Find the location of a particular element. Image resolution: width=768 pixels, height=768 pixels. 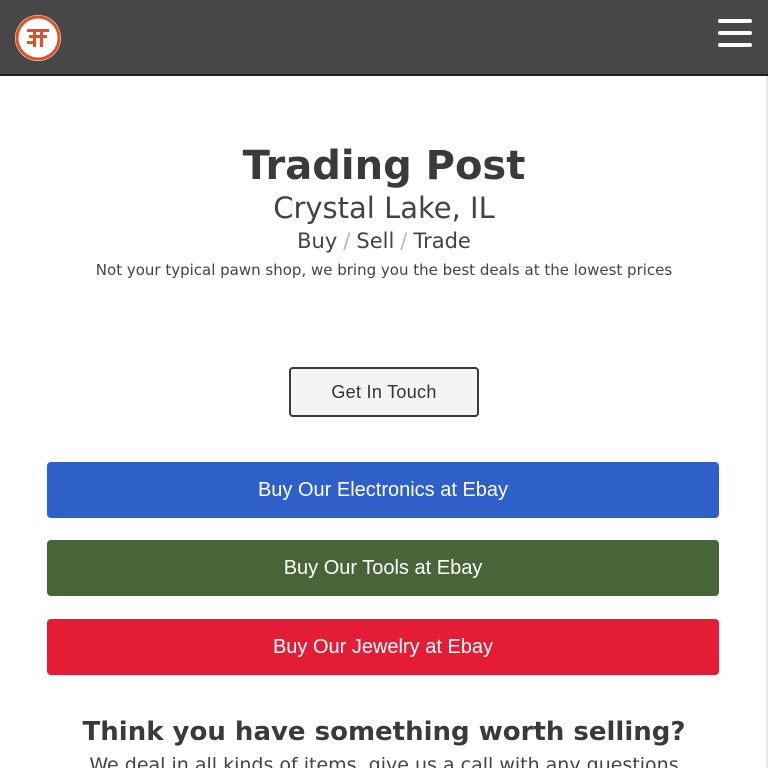

page-title: Trading Post is located at coordinates (384, 166).